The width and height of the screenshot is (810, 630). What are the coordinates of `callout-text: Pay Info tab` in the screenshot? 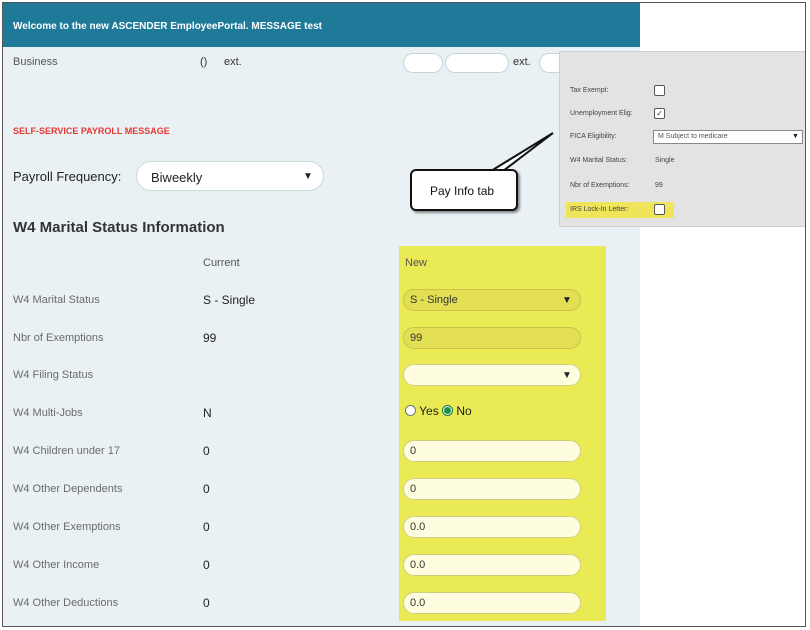 It's located at (462, 191).